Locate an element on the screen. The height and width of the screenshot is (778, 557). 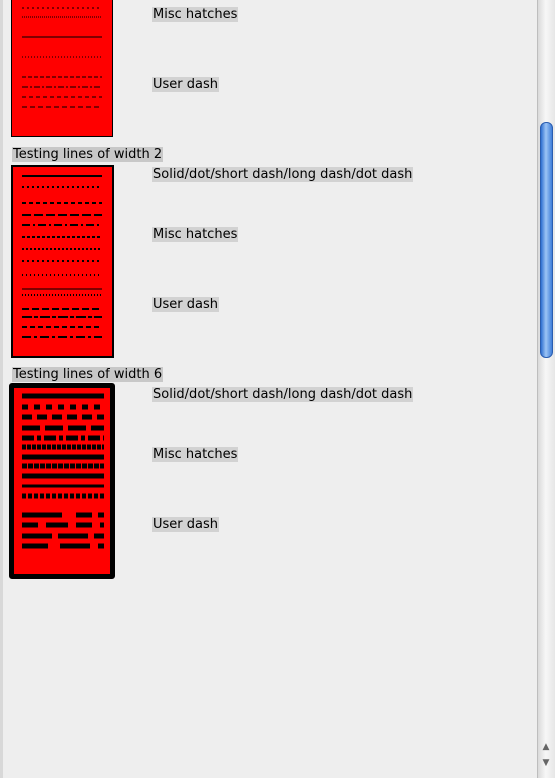
line-width-6-box is located at coordinates (62, 481).